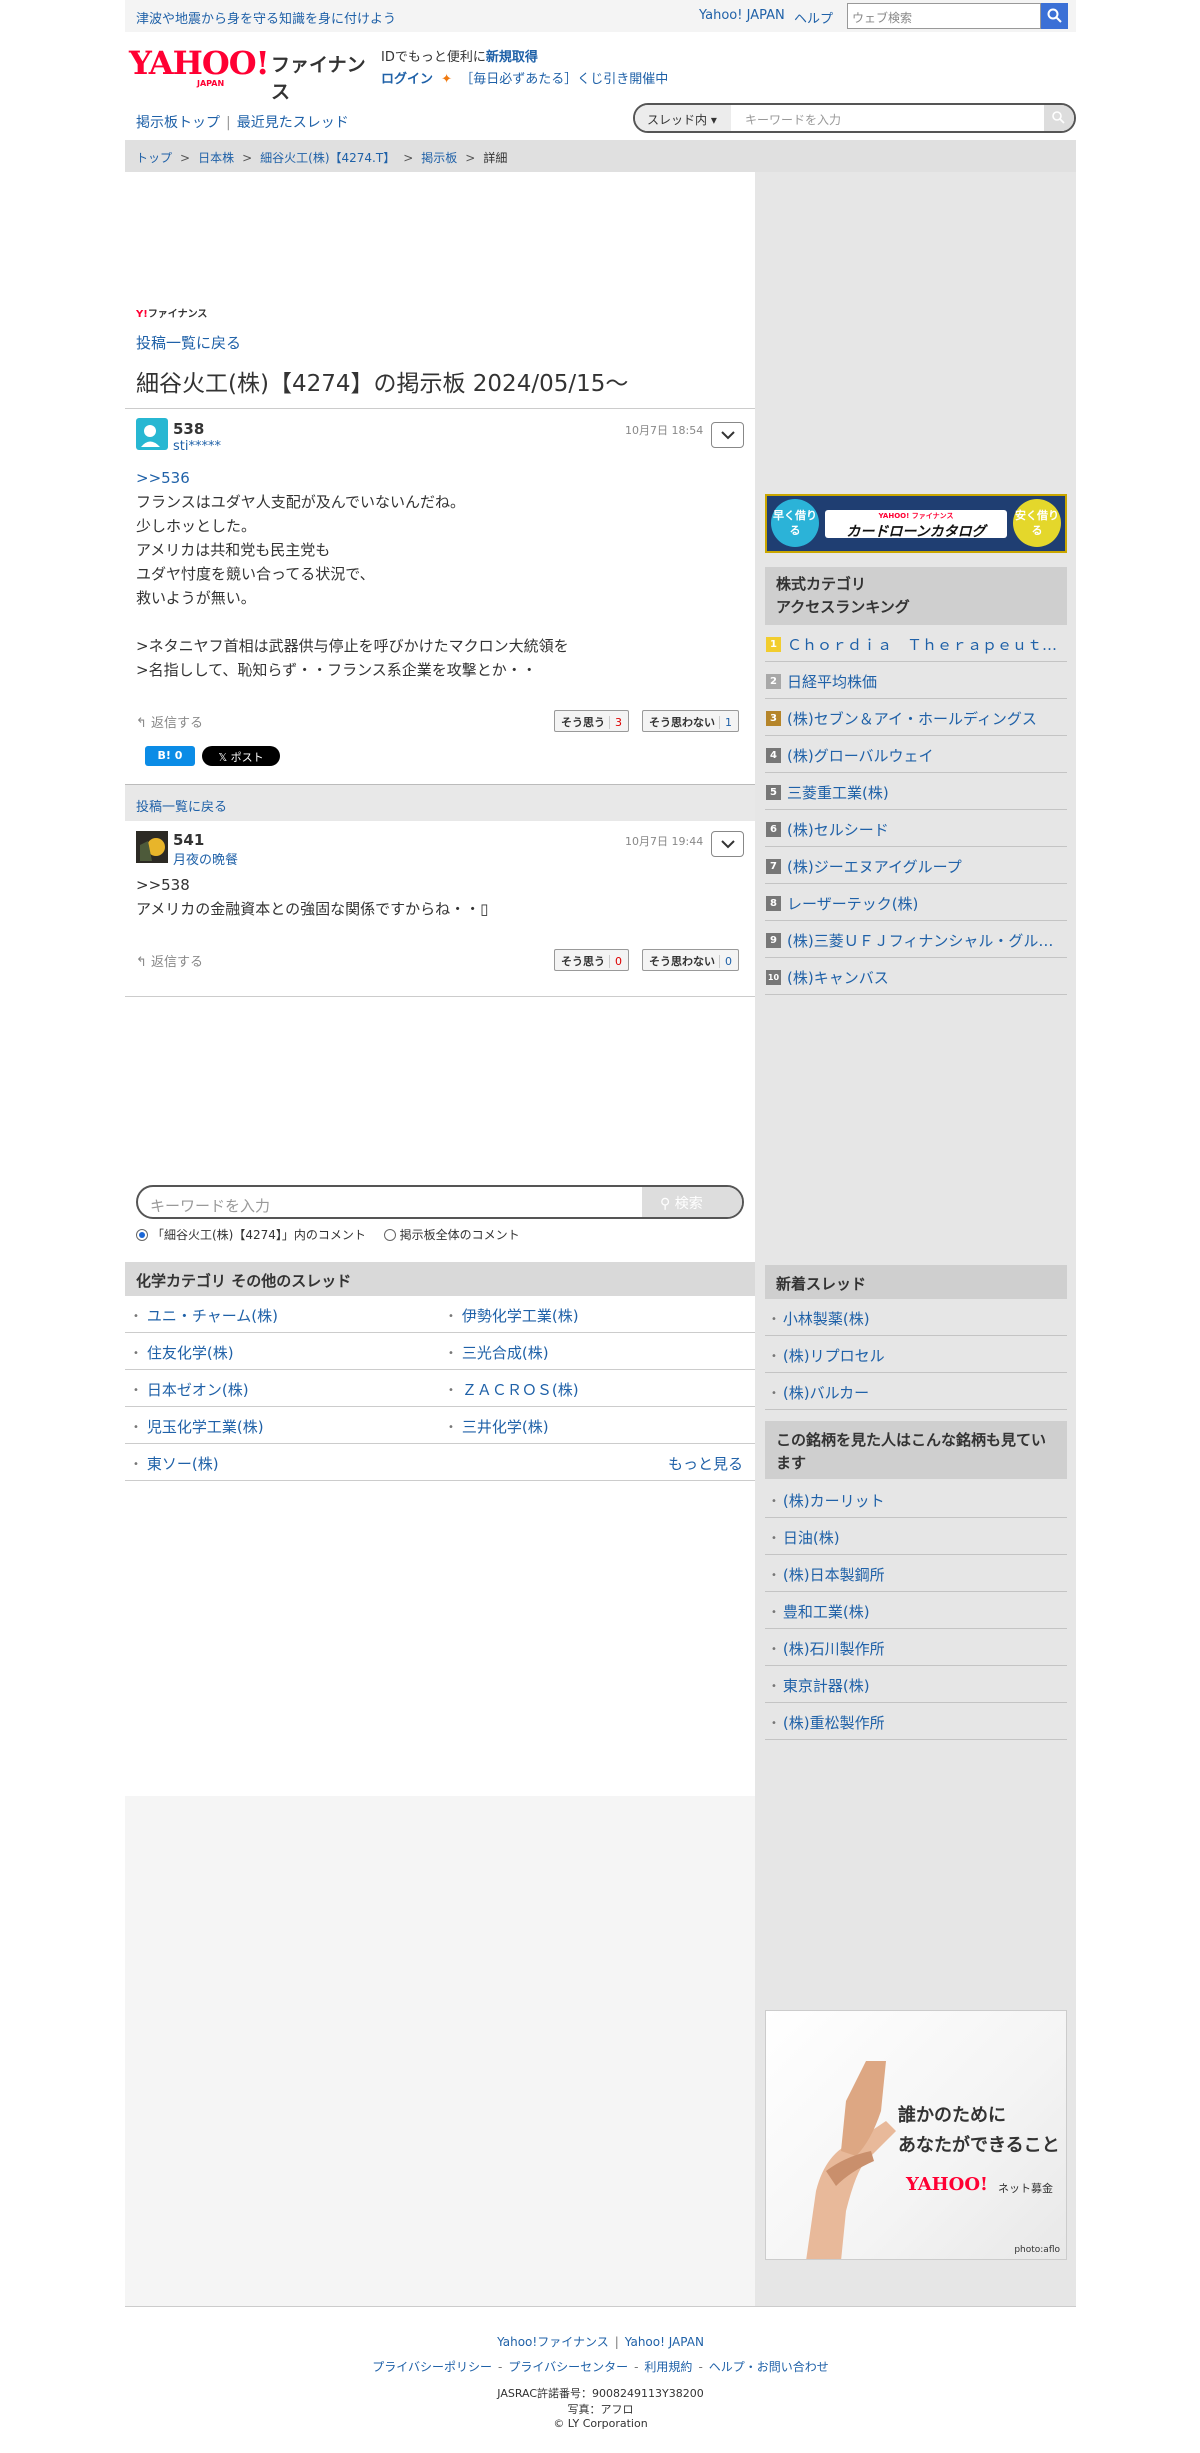 The height and width of the screenshot is (2453, 1200). I want to click on list-item: 東京計器(株), so click(916, 1684).